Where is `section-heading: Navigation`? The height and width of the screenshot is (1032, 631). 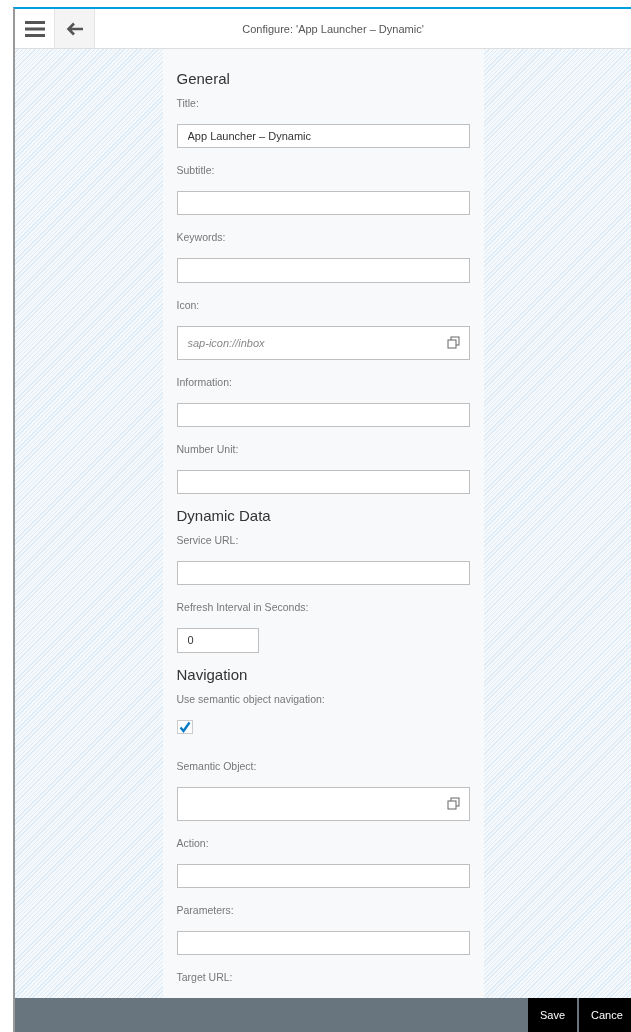
section-heading: Navigation is located at coordinates (212, 674).